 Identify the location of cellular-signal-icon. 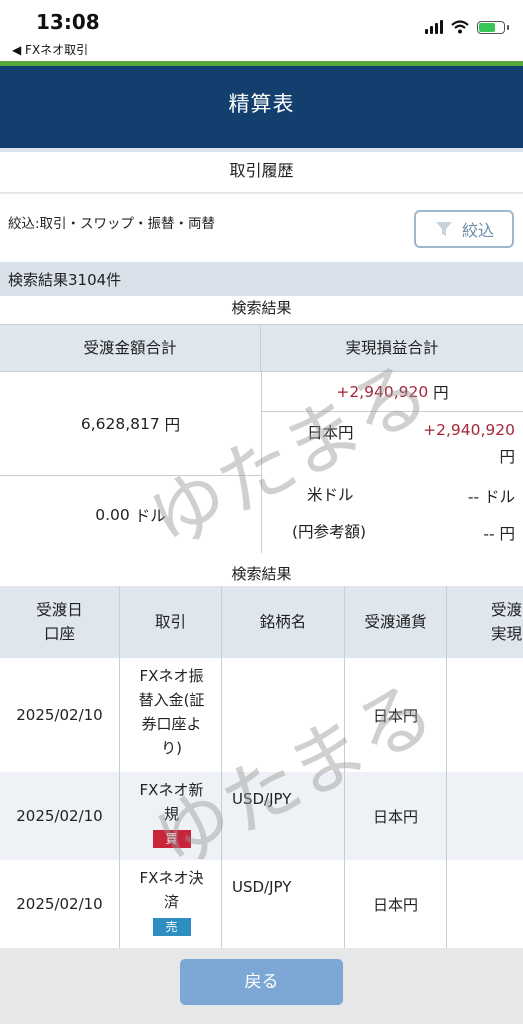
(434, 27).